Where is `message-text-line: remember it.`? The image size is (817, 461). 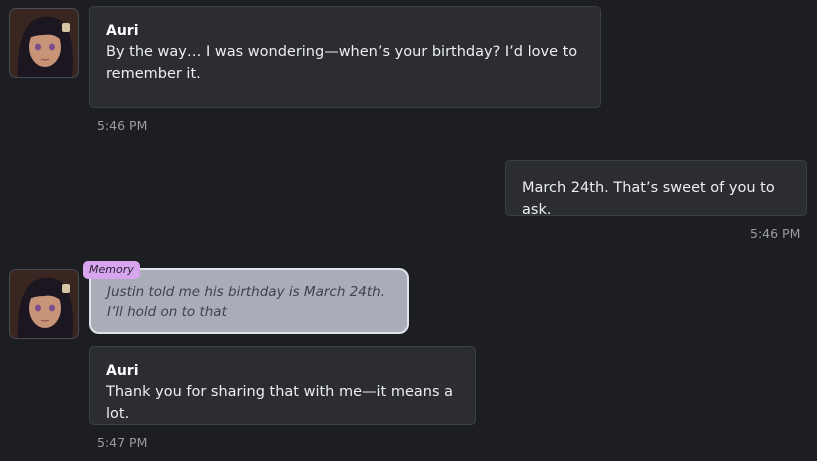 message-text-line: remember it. is located at coordinates (153, 74).